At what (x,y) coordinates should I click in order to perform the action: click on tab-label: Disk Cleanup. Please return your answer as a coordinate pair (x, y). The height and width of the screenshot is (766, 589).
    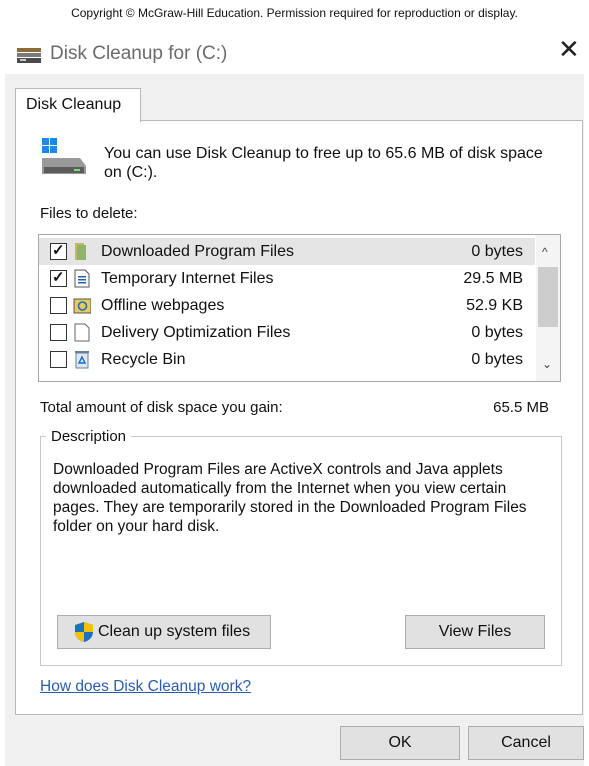
    Looking at the image, I should click on (74, 104).